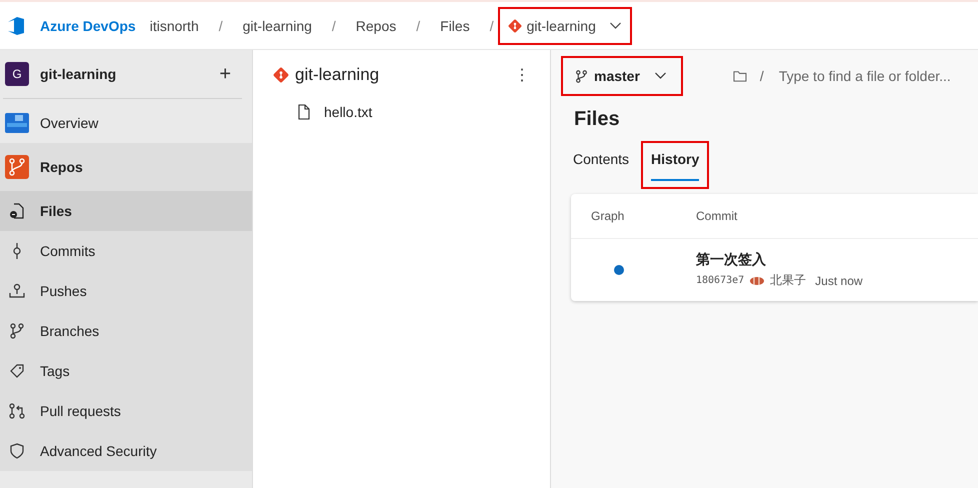 The image size is (978, 488). What do you see at coordinates (312, 112) in the screenshot?
I see `file-tree-item: hello.txt` at bounding box center [312, 112].